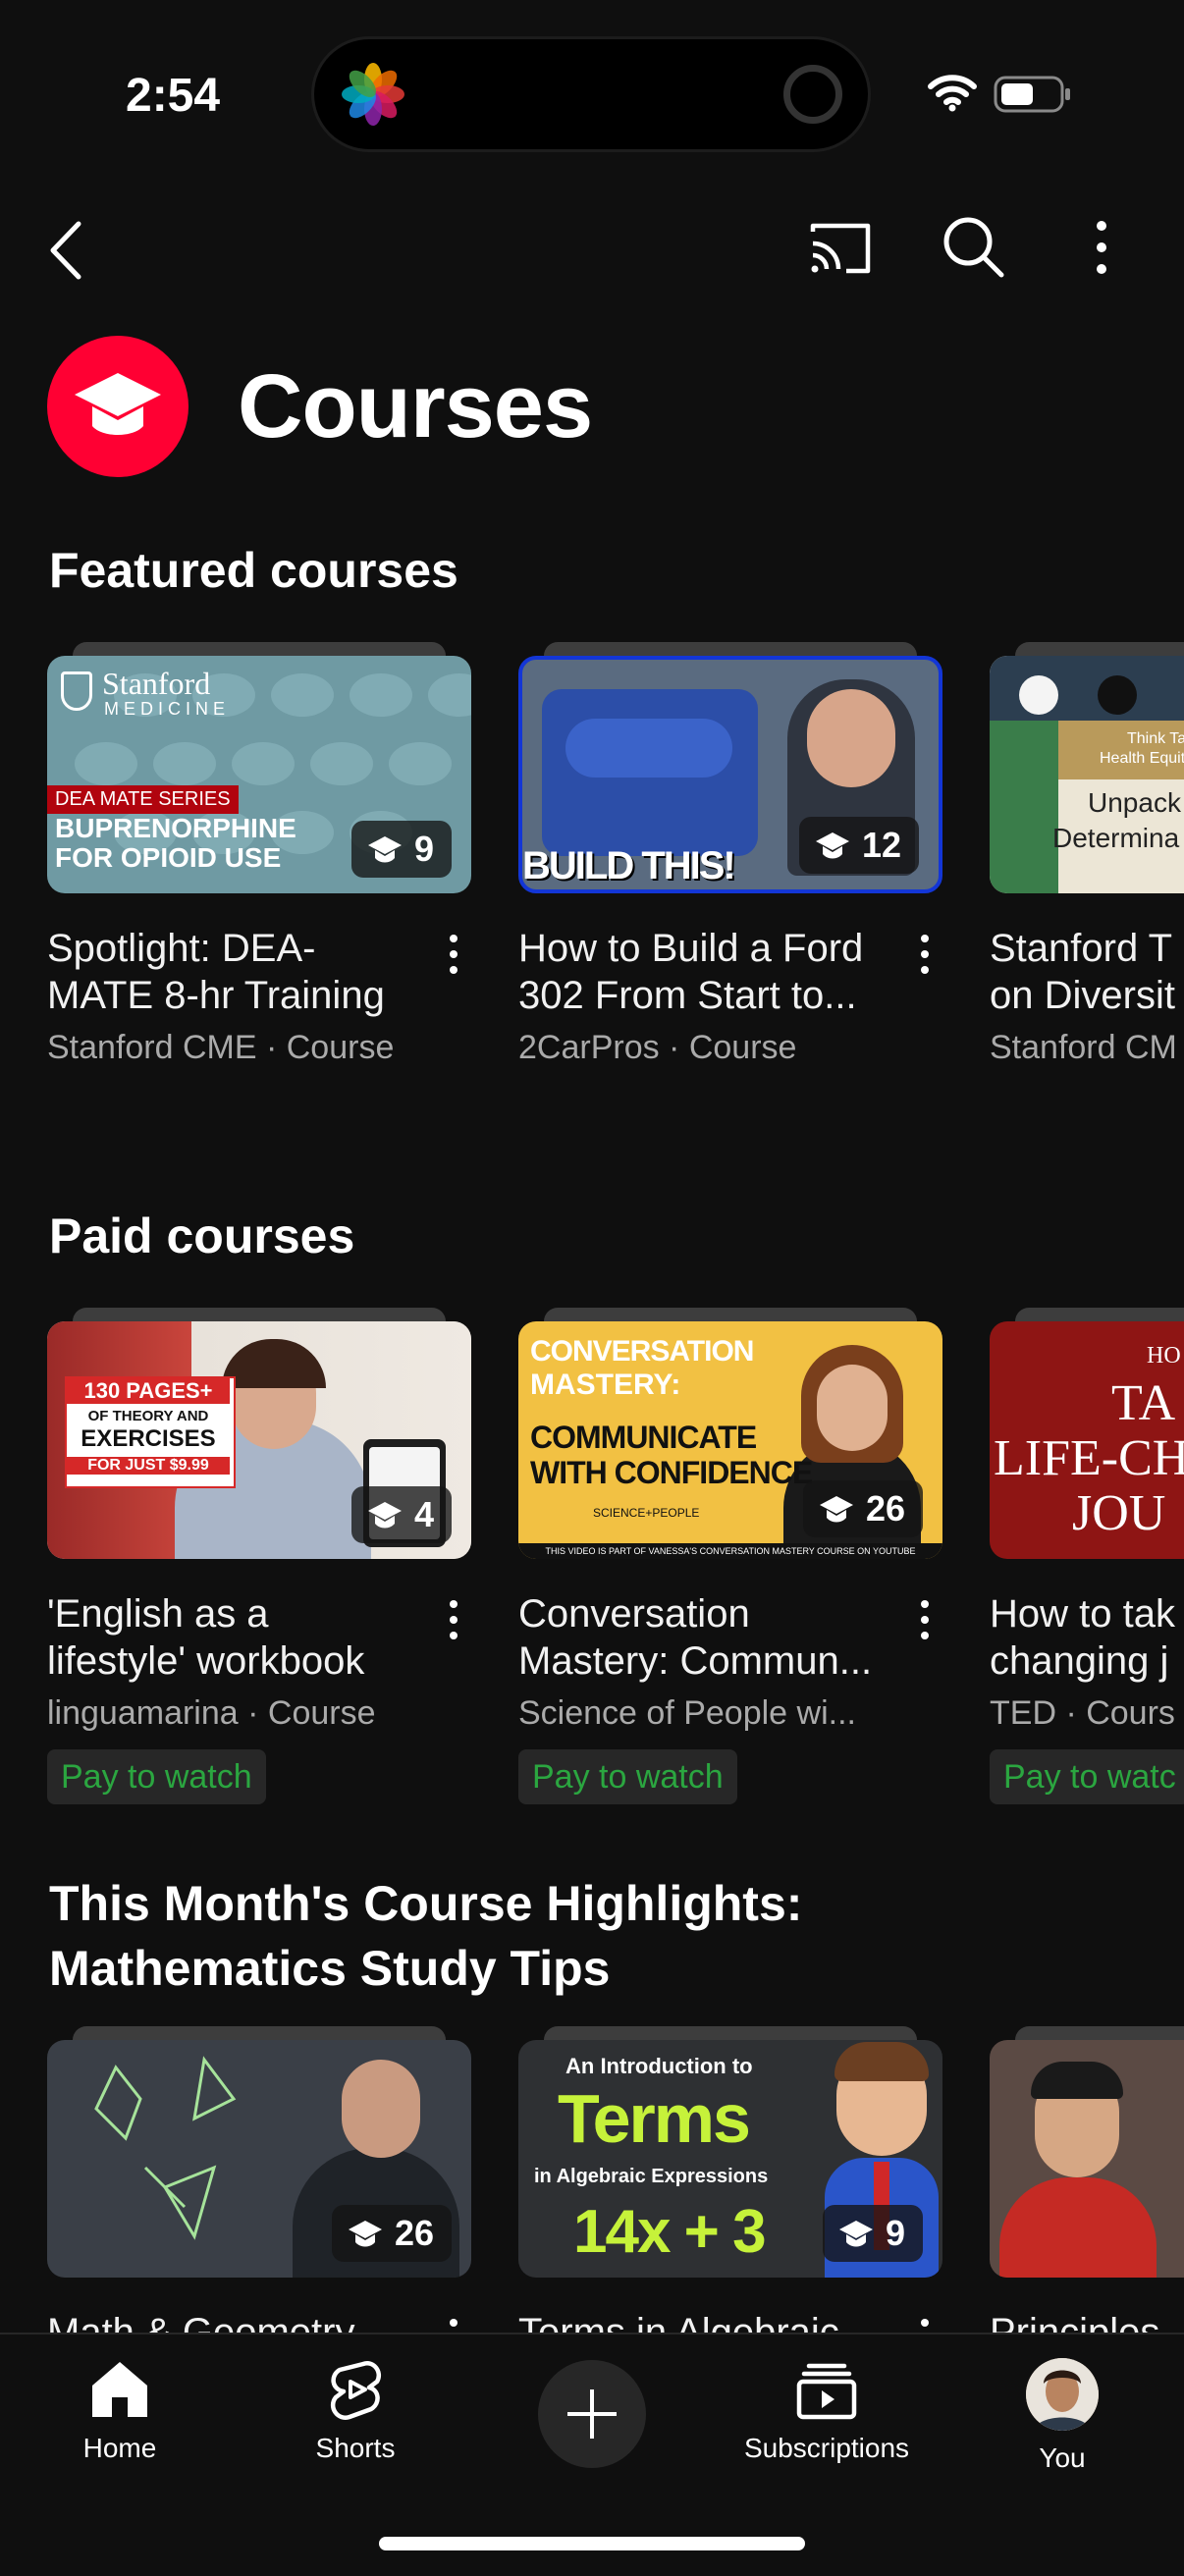  What do you see at coordinates (671, 1472) in the screenshot?
I see `thumbnail-line4: WITH CONFIDENCE` at bounding box center [671, 1472].